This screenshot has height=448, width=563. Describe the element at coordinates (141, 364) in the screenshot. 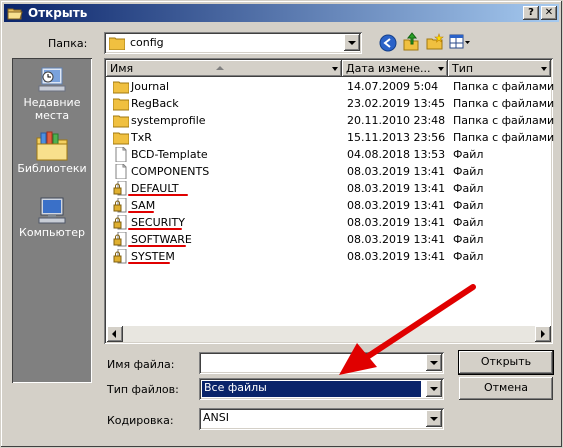

I see `filename-label: Имя файла:` at that location.